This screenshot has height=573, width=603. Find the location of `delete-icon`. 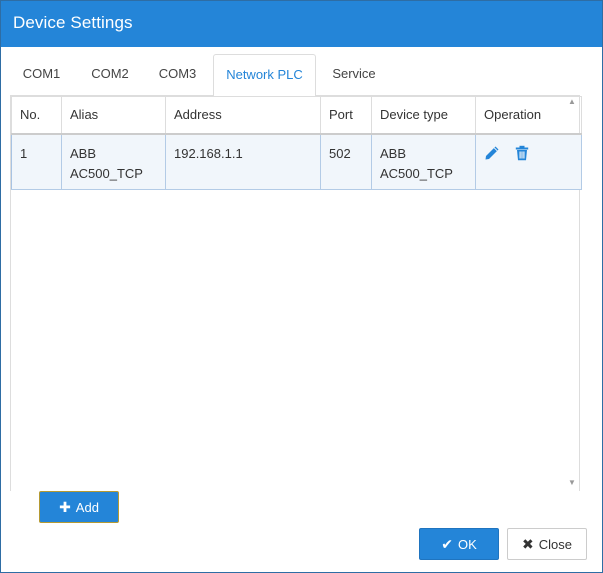

delete-icon is located at coordinates (523, 154).